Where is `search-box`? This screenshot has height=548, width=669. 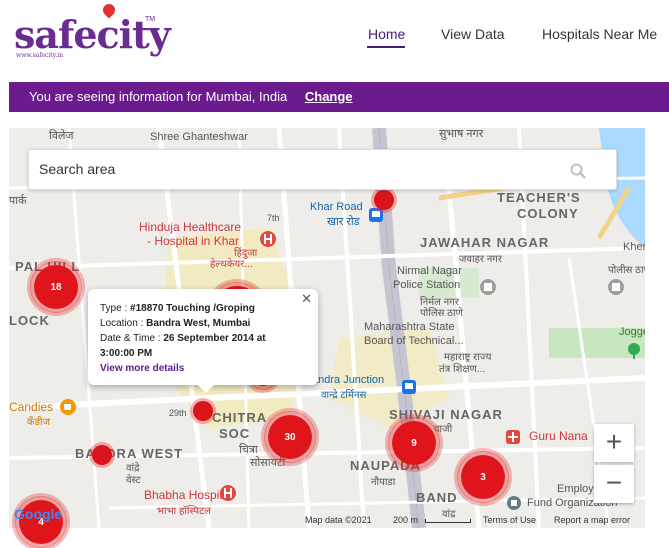 search-box is located at coordinates (322, 169).